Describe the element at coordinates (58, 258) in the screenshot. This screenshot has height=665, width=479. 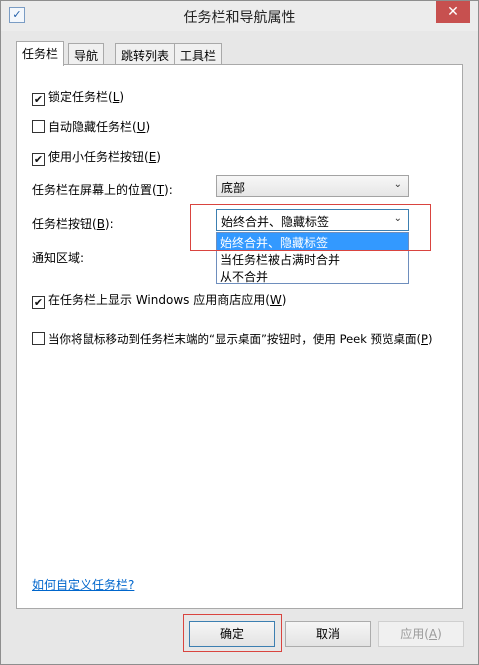
I see `notification-area-label: 通知区域:` at that location.